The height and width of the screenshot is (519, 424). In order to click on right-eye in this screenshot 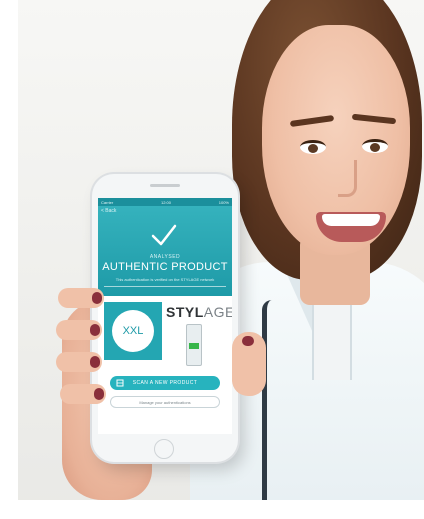, I will do `click(375, 146)`.